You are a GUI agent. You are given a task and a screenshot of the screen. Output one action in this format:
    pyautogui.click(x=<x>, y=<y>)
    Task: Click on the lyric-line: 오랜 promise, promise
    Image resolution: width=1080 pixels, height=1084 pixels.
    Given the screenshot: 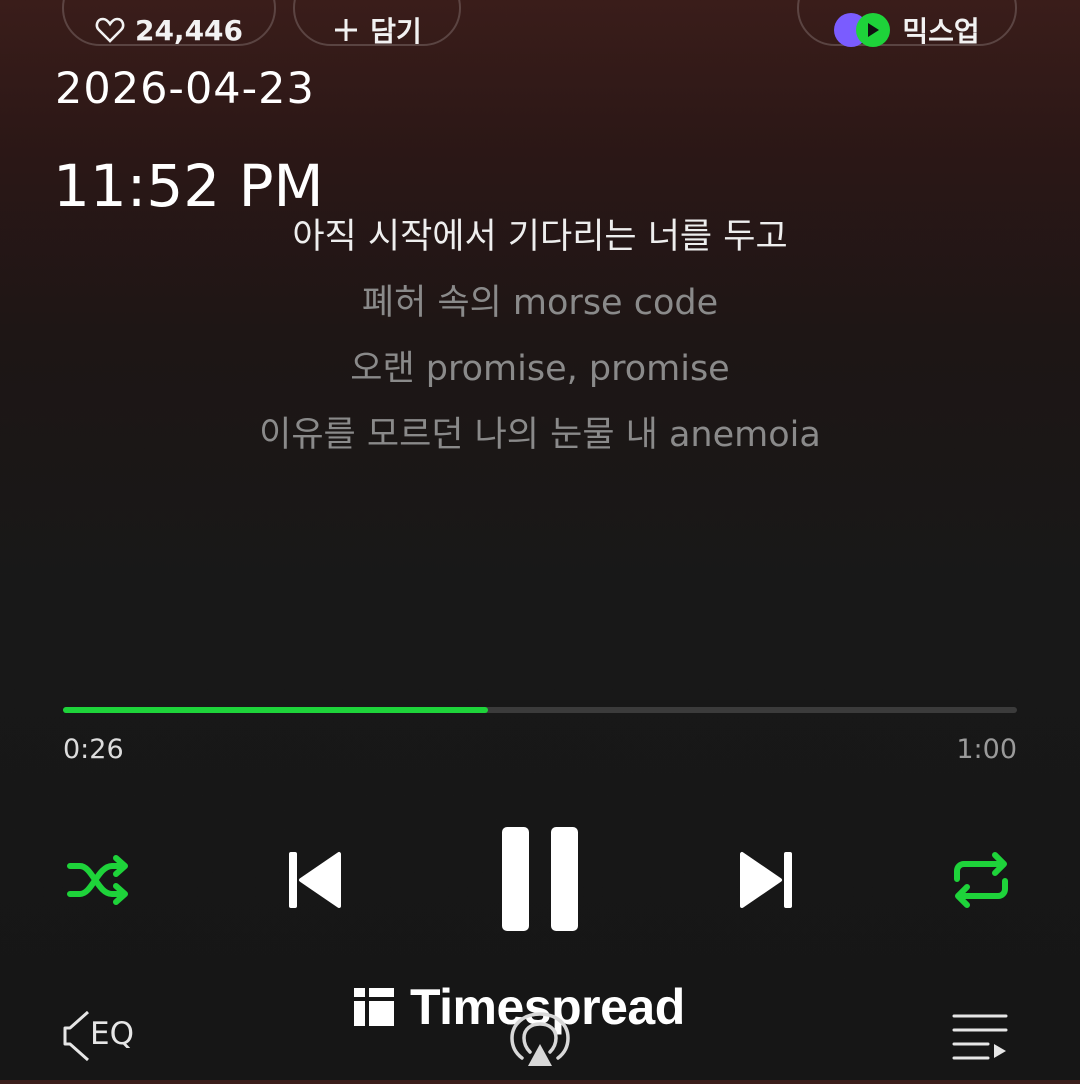 What is the action you would take?
    pyautogui.click(x=540, y=379)
    